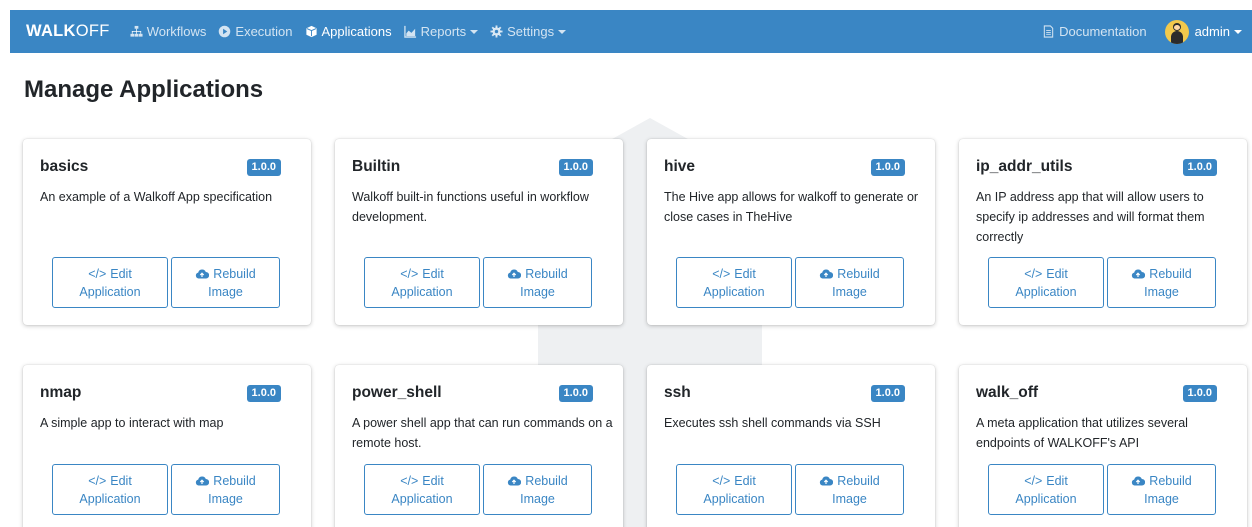 The image size is (1252, 527). What do you see at coordinates (136, 31) in the screenshot?
I see `sitemap-icon` at bounding box center [136, 31].